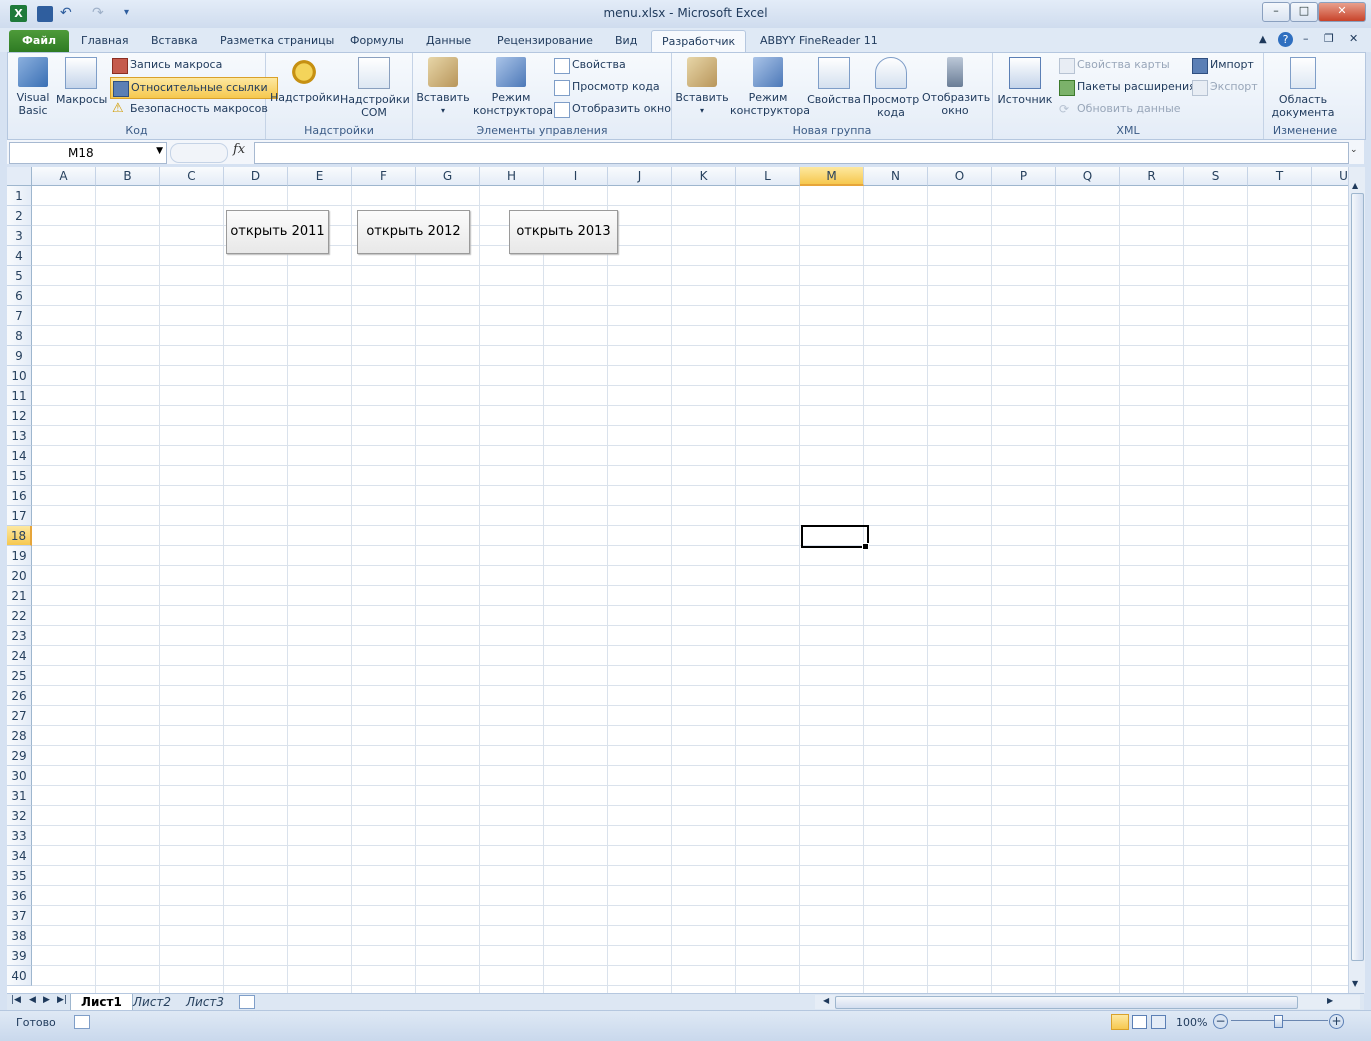 The width and height of the screenshot is (1371, 1041). What do you see at coordinates (19, 476) in the screenshot?
I see `row-header-15: 15` at bounding box center [19, 476].